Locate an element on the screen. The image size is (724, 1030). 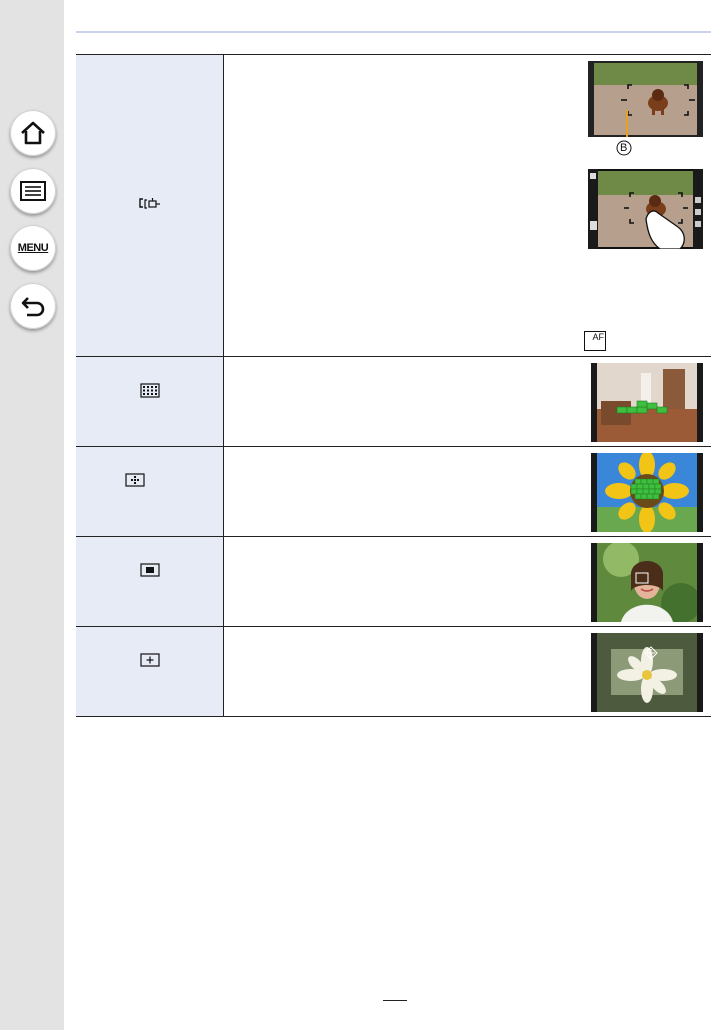
contents-icon is located at coordinates (33, 191).